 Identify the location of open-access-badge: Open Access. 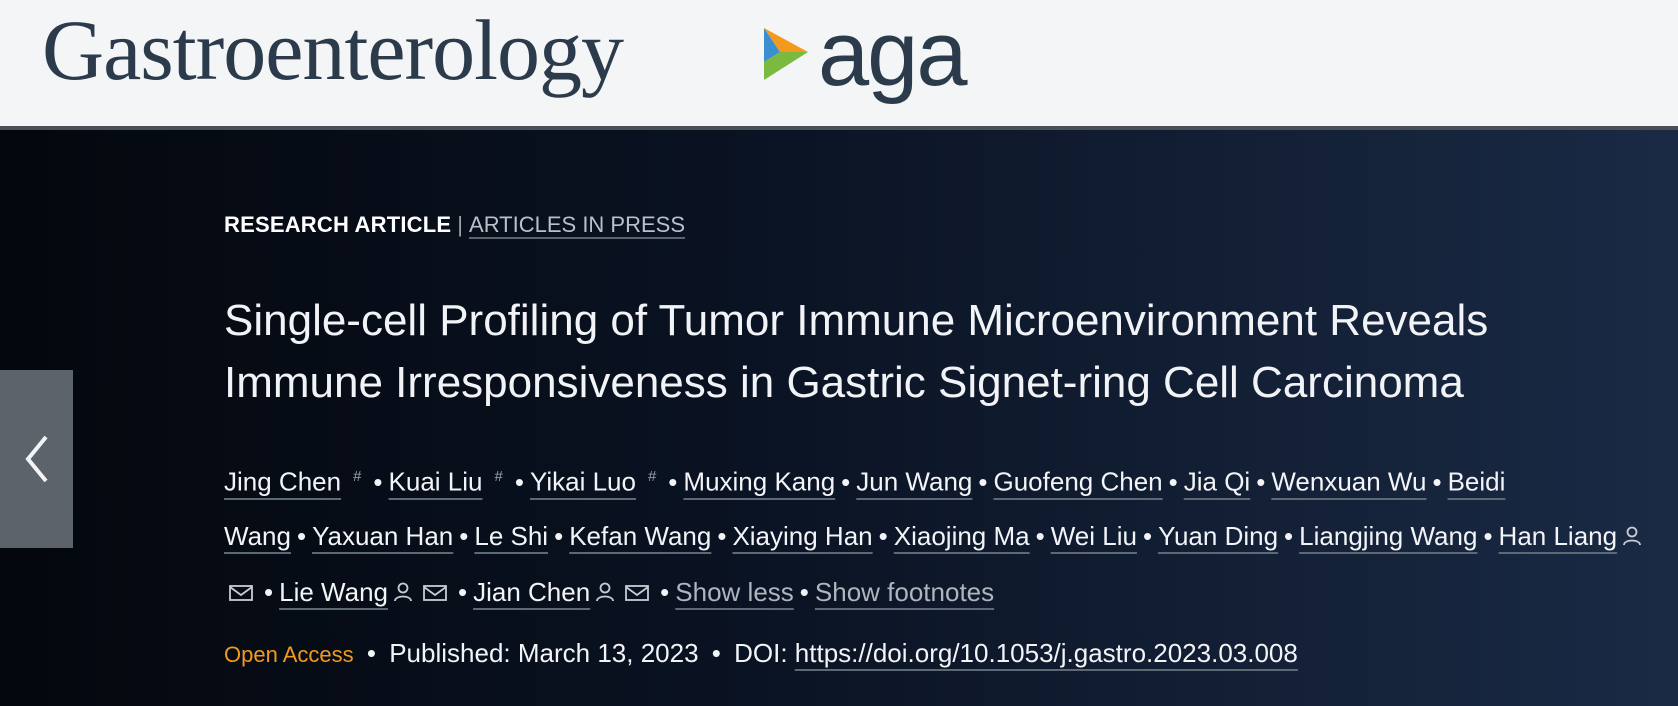
(289, 654).